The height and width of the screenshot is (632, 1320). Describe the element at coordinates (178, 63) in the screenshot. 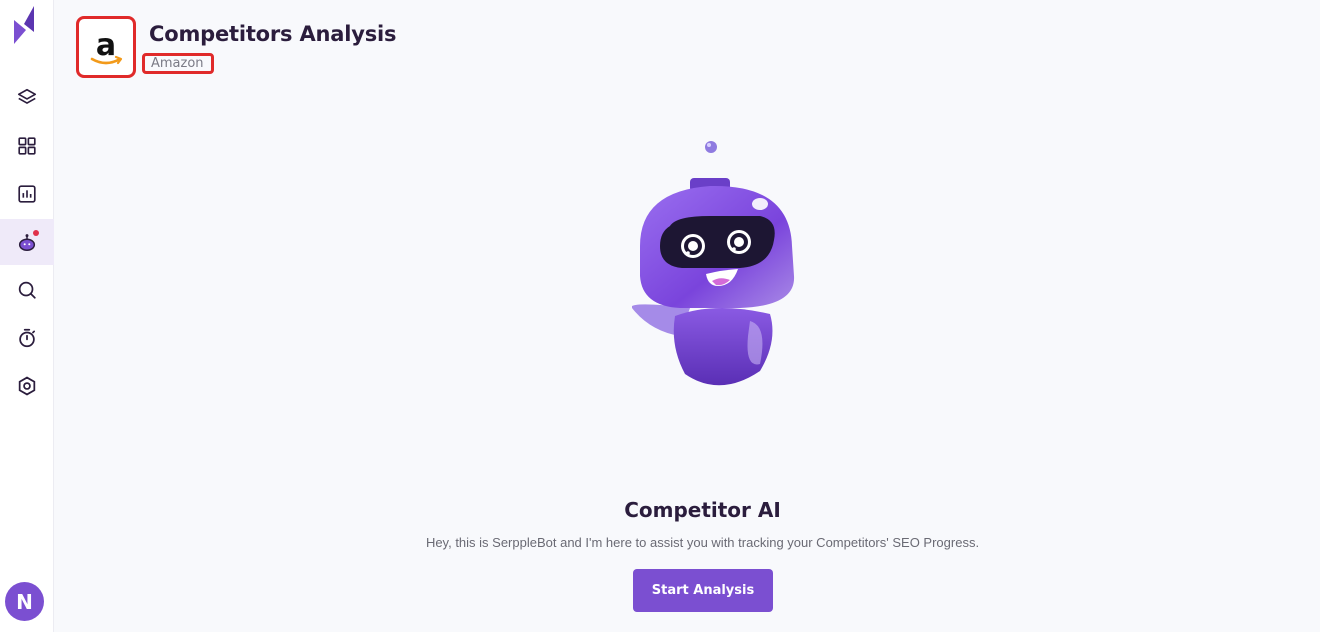

I see `competitor-name: Amazon` at that location.